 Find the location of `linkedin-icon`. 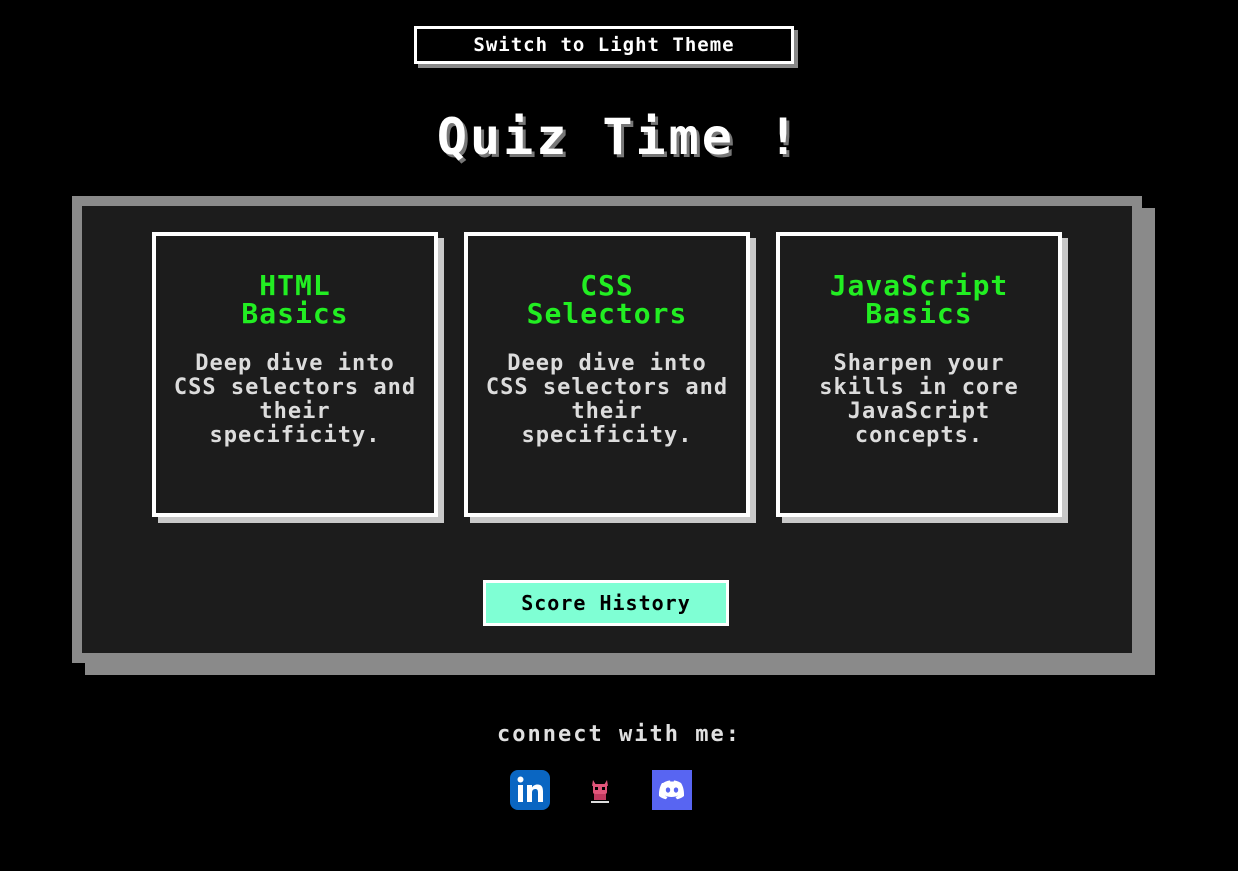

linkedin-icon is located at coordinates (530, 790).